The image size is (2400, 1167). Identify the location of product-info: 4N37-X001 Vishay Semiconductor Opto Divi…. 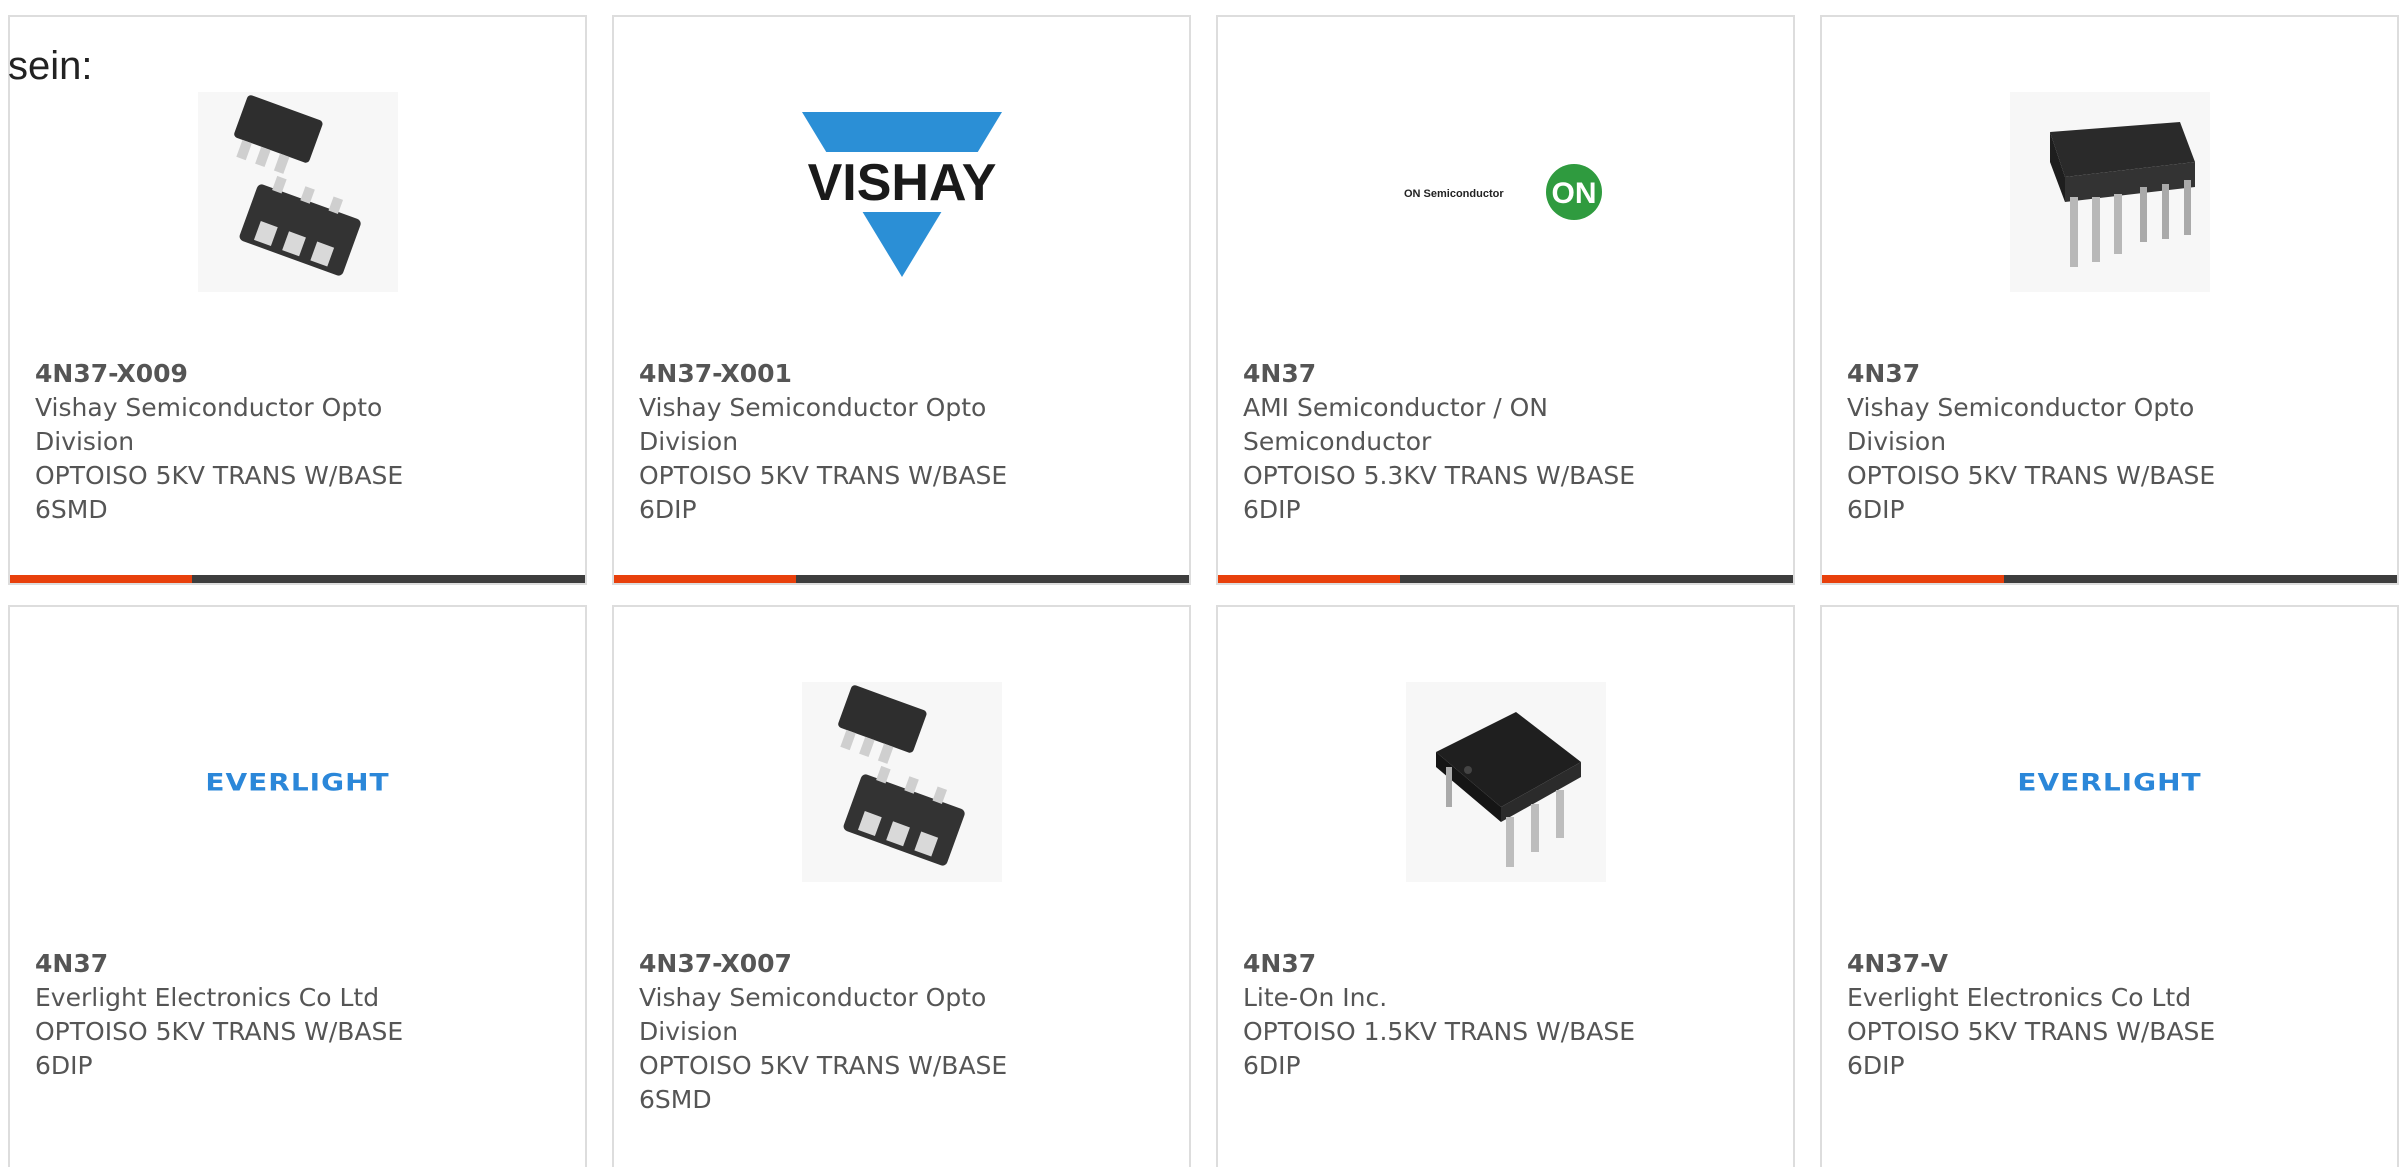
(869, 442).